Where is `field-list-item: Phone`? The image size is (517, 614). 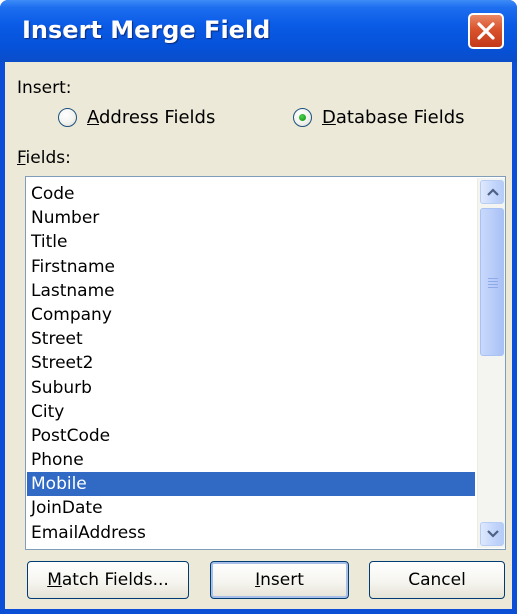
field-list-item: Phone is located at coordinates (251, 460).